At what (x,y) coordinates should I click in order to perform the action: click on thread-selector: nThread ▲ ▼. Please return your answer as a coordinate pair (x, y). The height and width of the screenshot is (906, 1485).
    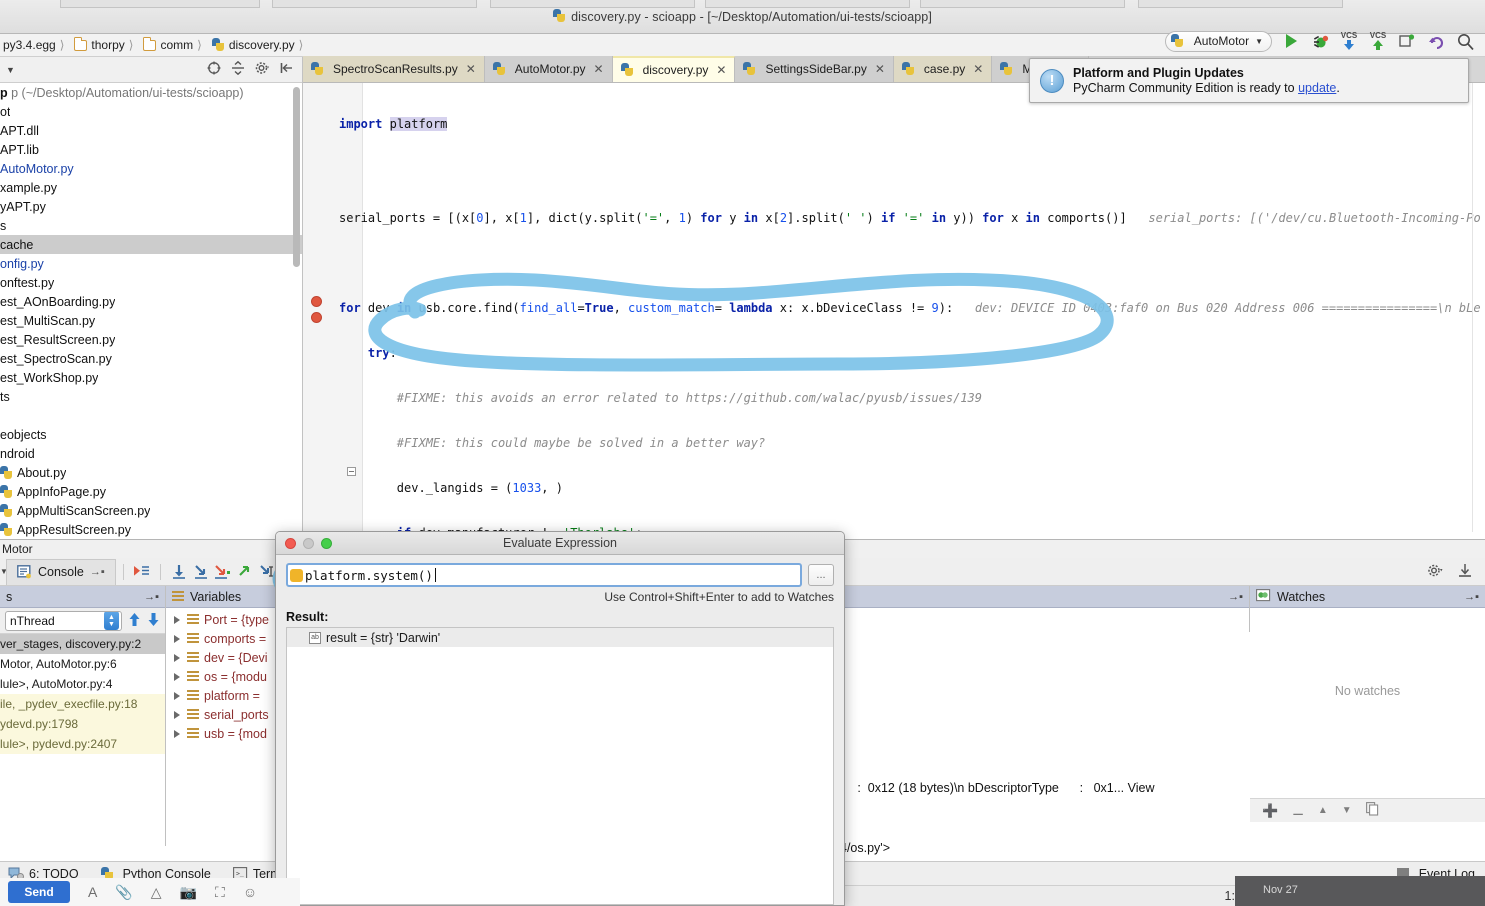
    Looking at the image, I should click on (63, 620).